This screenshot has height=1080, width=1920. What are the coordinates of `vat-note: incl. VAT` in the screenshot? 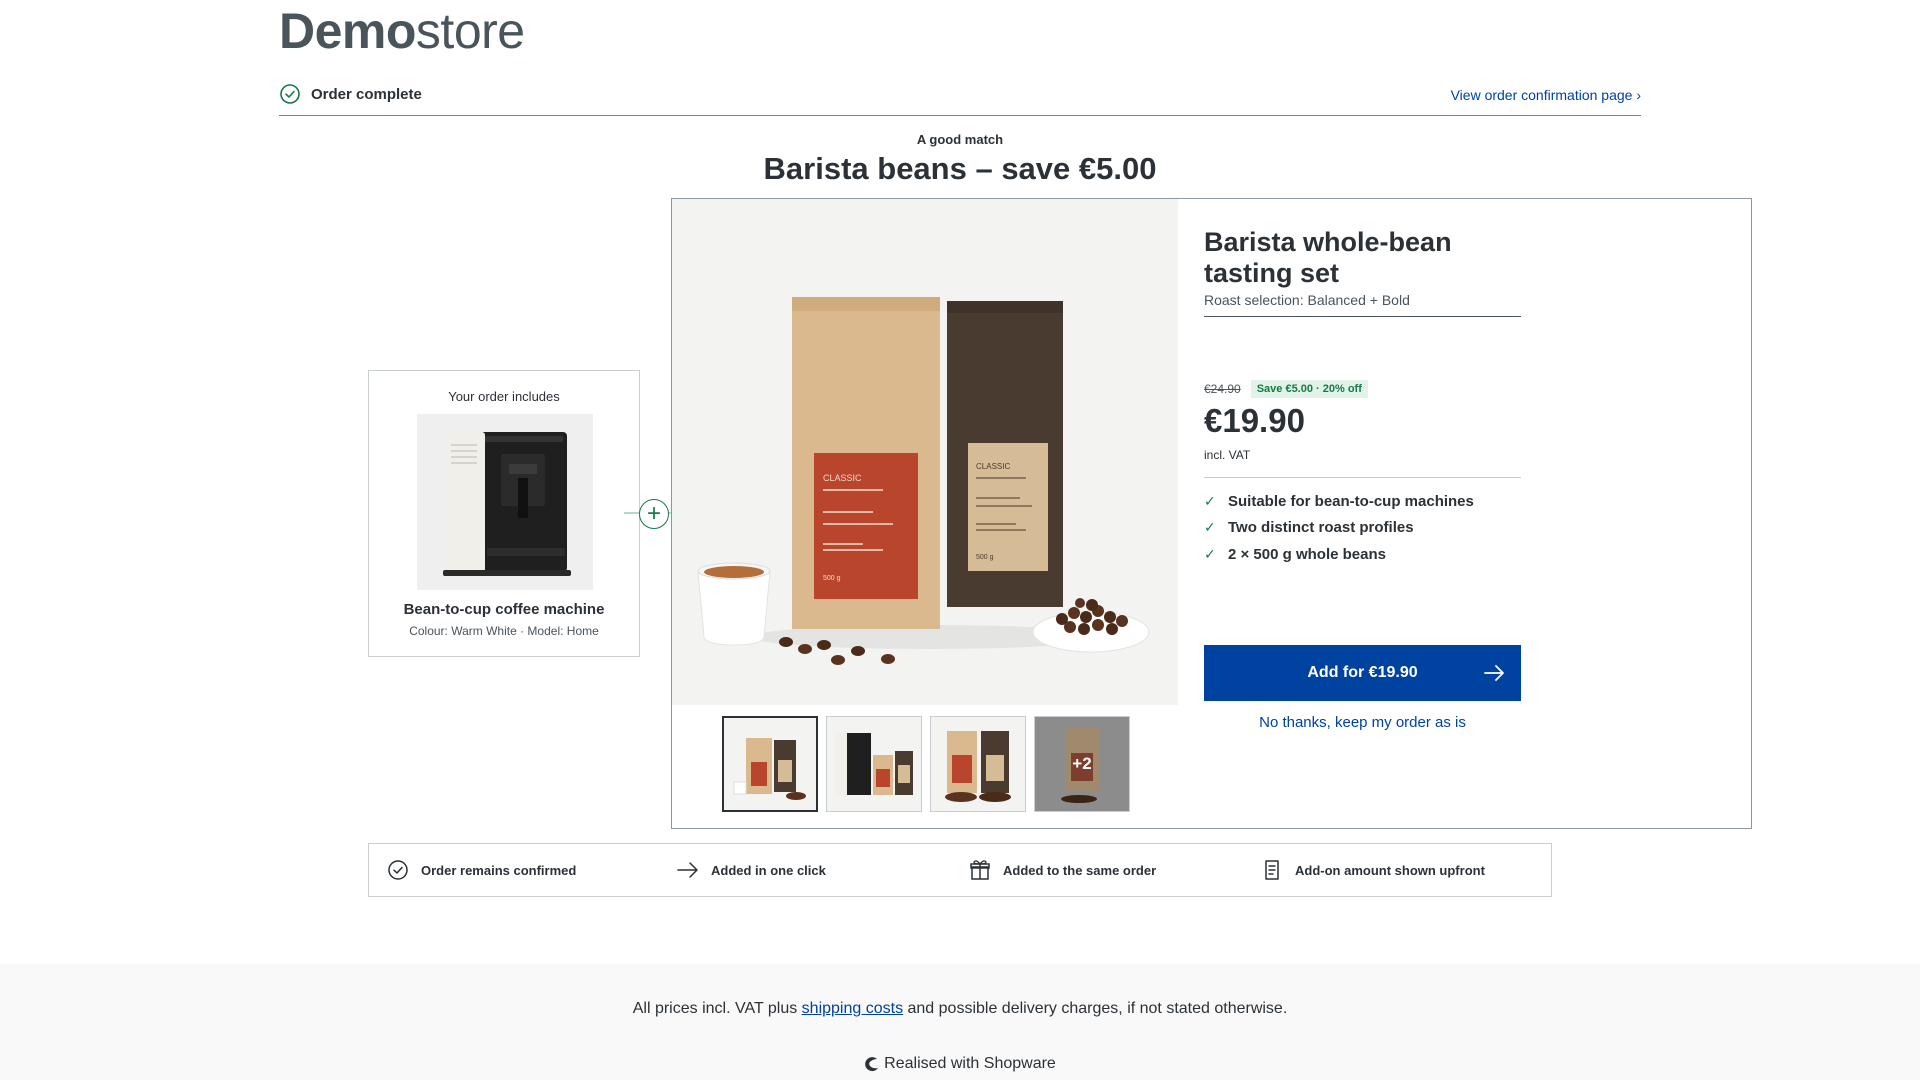 It's located at (1227, 455).